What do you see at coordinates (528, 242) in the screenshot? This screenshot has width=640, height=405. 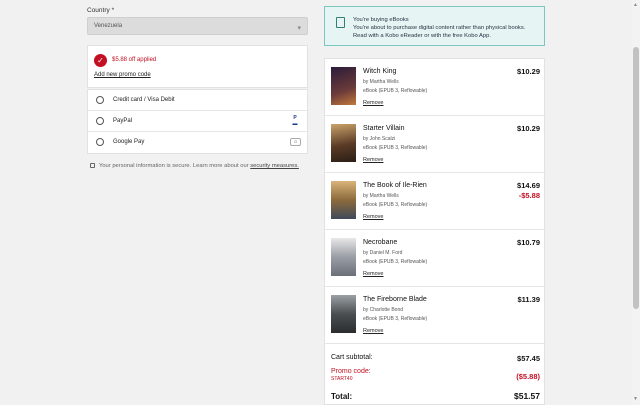 I see `item-price: $10.79` at bounding box center [528, 242].